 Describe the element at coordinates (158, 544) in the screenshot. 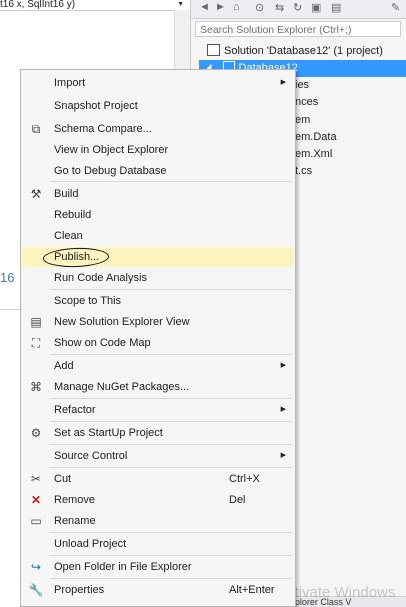

I see `menu-item-unload-project: Unload Project` at that location.